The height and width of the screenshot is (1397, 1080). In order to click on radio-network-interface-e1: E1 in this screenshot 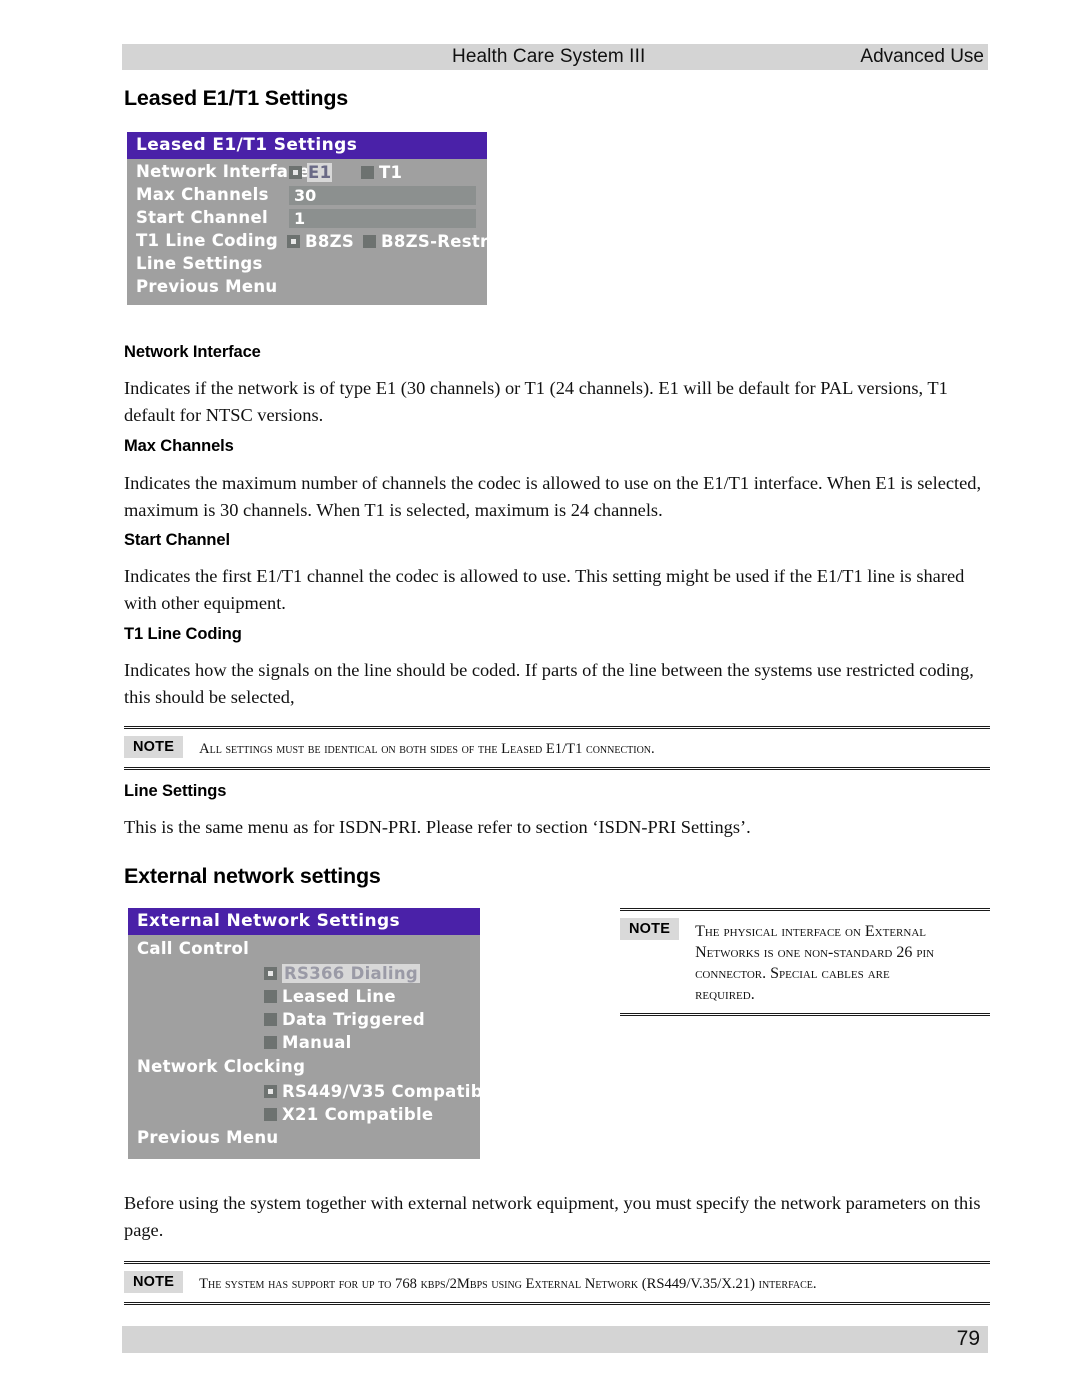, I will do `click(311, 172)`.